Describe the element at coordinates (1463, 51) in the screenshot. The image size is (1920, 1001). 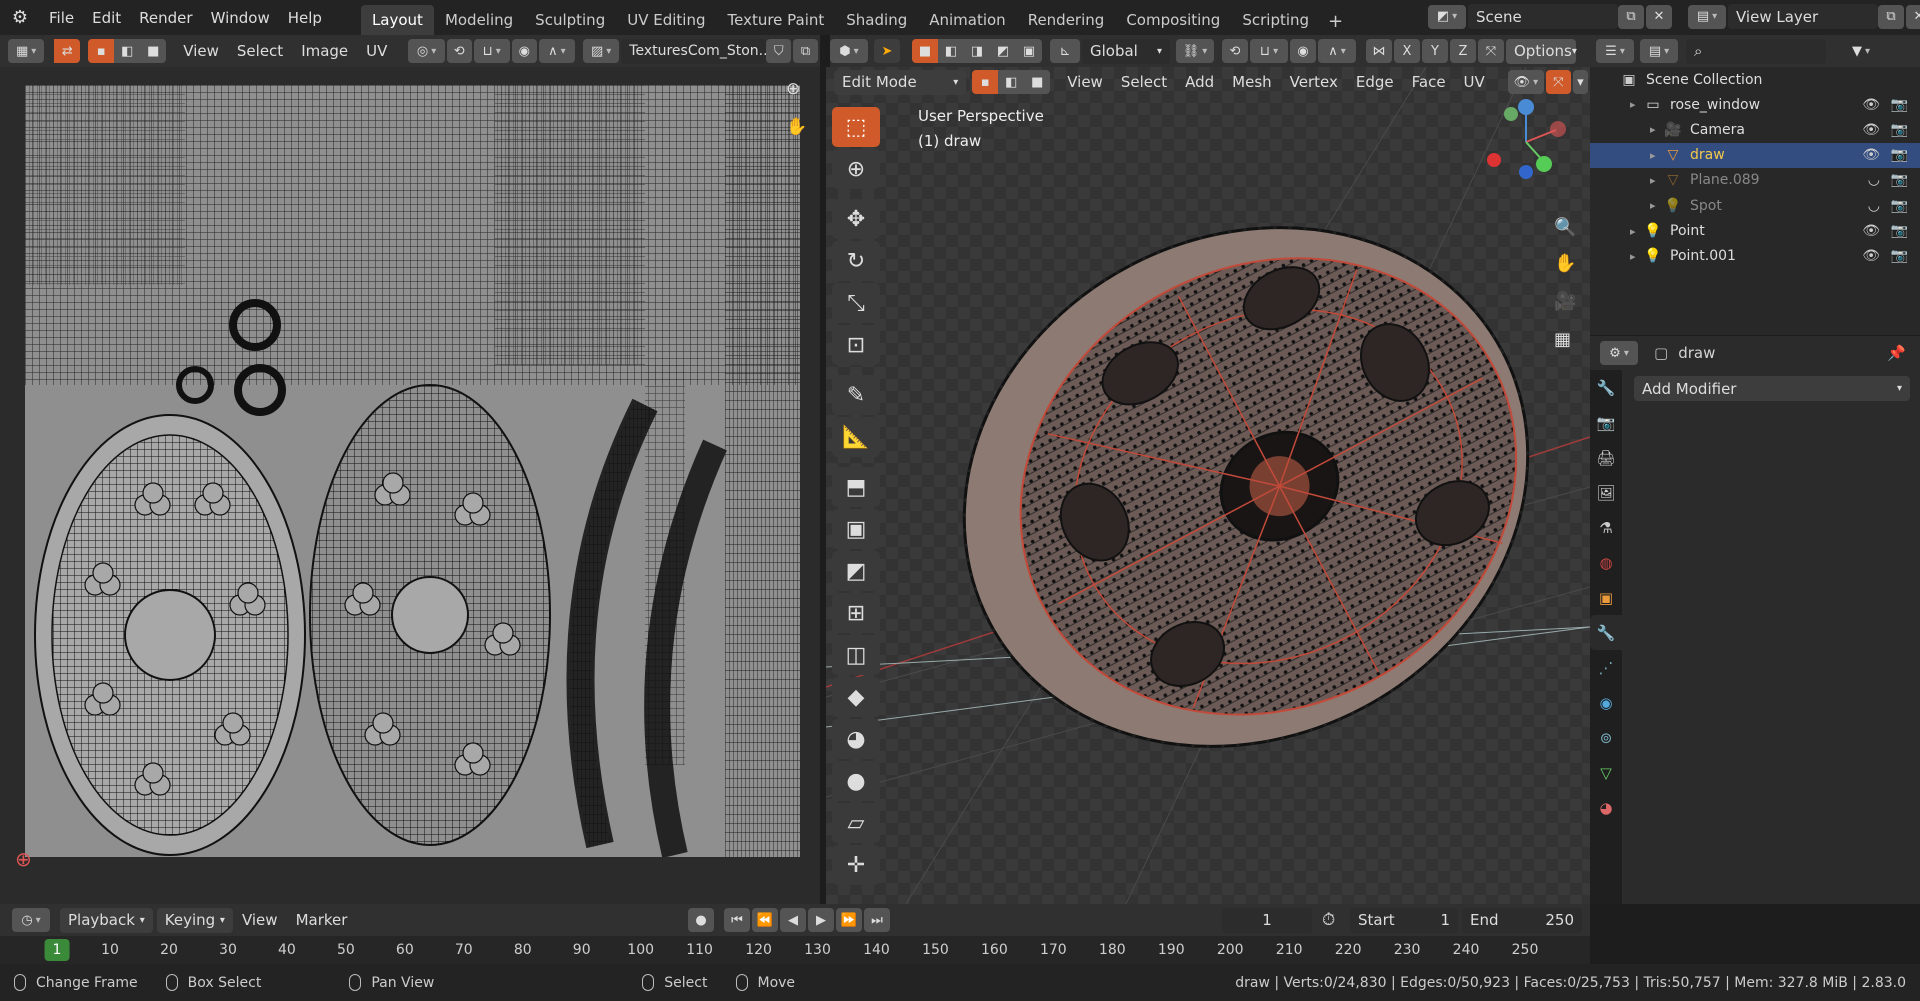
I see `axis-z-toggle: Z` at that location.